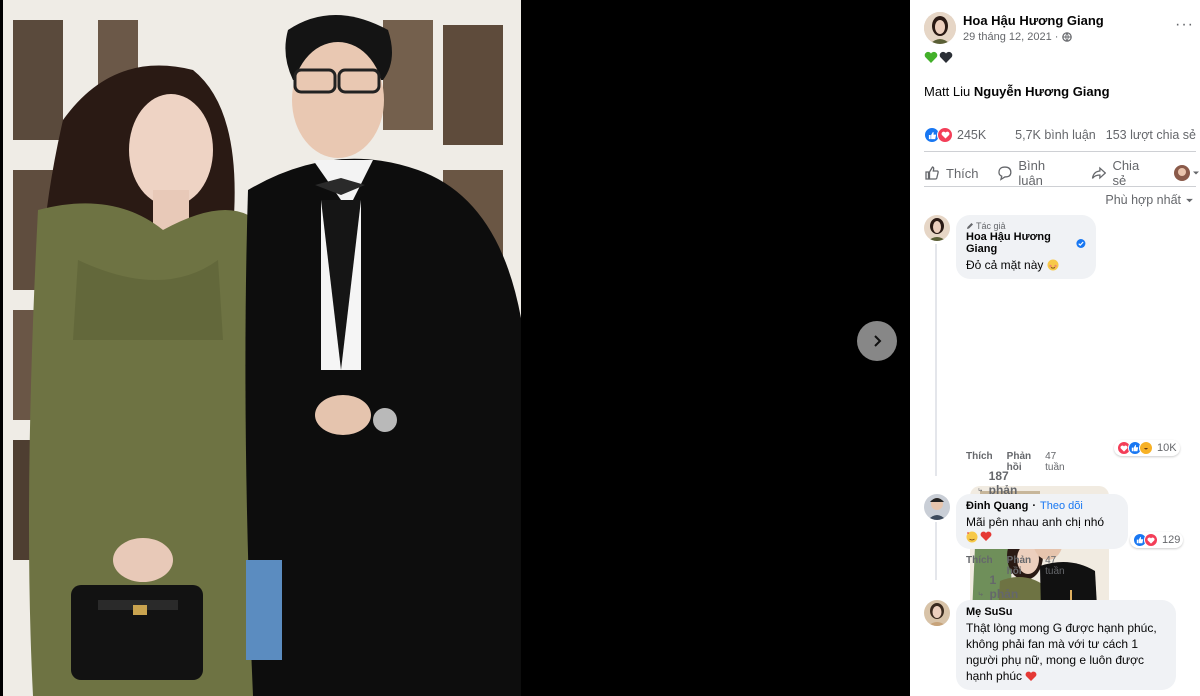  Describe the element at coordinates (1042, 537) in the screenshot. I see `comment-emojis` at that location.